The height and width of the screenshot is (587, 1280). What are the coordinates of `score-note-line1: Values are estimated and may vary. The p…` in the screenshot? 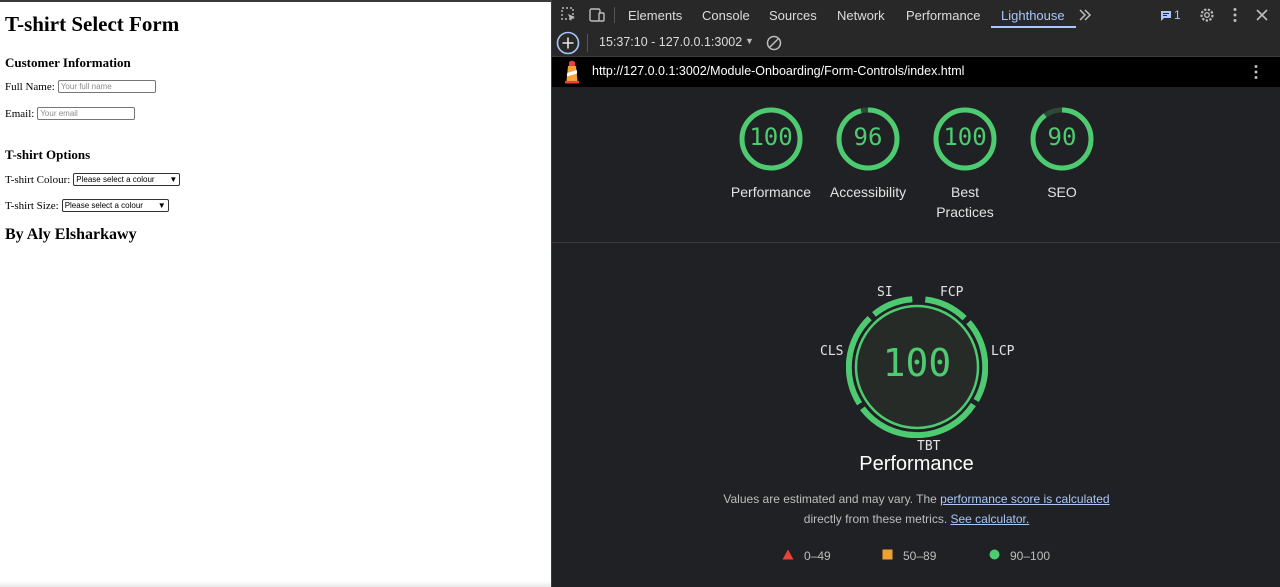 It's located at (916, 499).